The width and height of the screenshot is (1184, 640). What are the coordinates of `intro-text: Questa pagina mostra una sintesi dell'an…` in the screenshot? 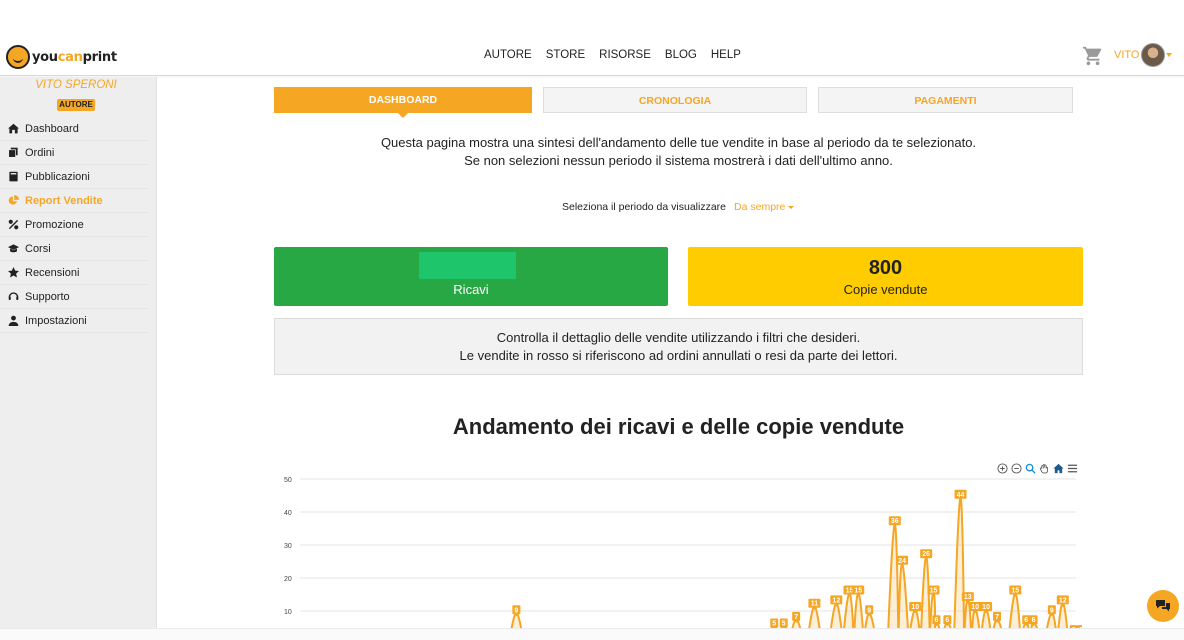 It's located at (678, 152).